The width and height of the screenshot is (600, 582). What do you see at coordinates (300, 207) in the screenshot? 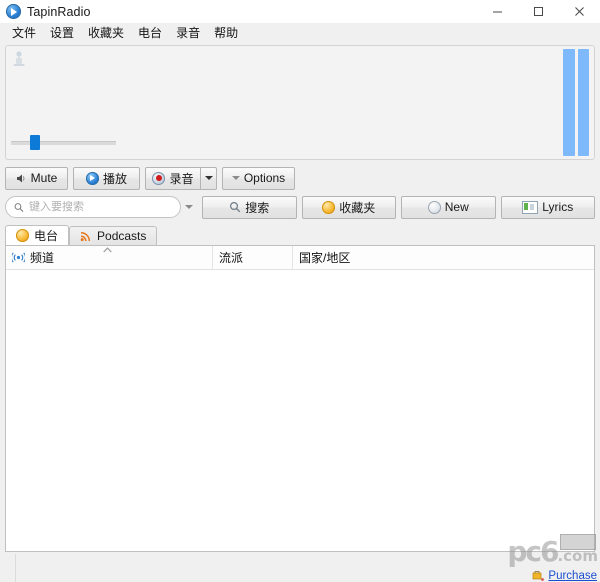
I see `search-toolbar: 搜索 收藏夹 New Lyrics` at bounding box center [300, 207].